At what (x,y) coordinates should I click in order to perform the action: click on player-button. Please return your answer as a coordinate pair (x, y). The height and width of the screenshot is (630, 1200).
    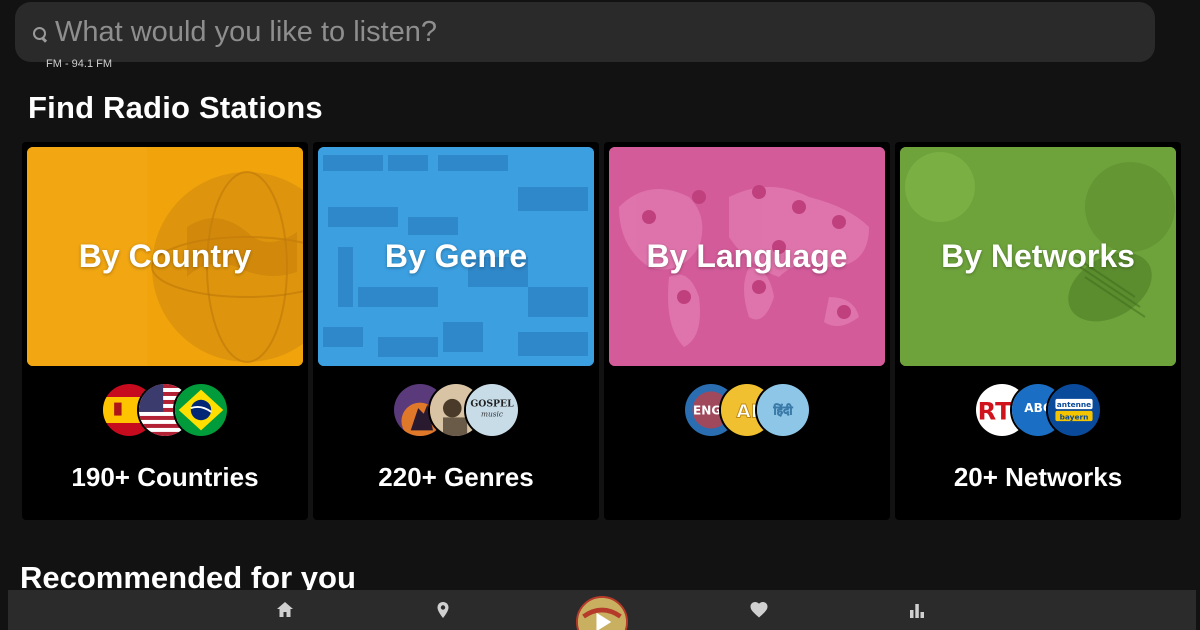
    Looking at the image, I should click on (602, 613).